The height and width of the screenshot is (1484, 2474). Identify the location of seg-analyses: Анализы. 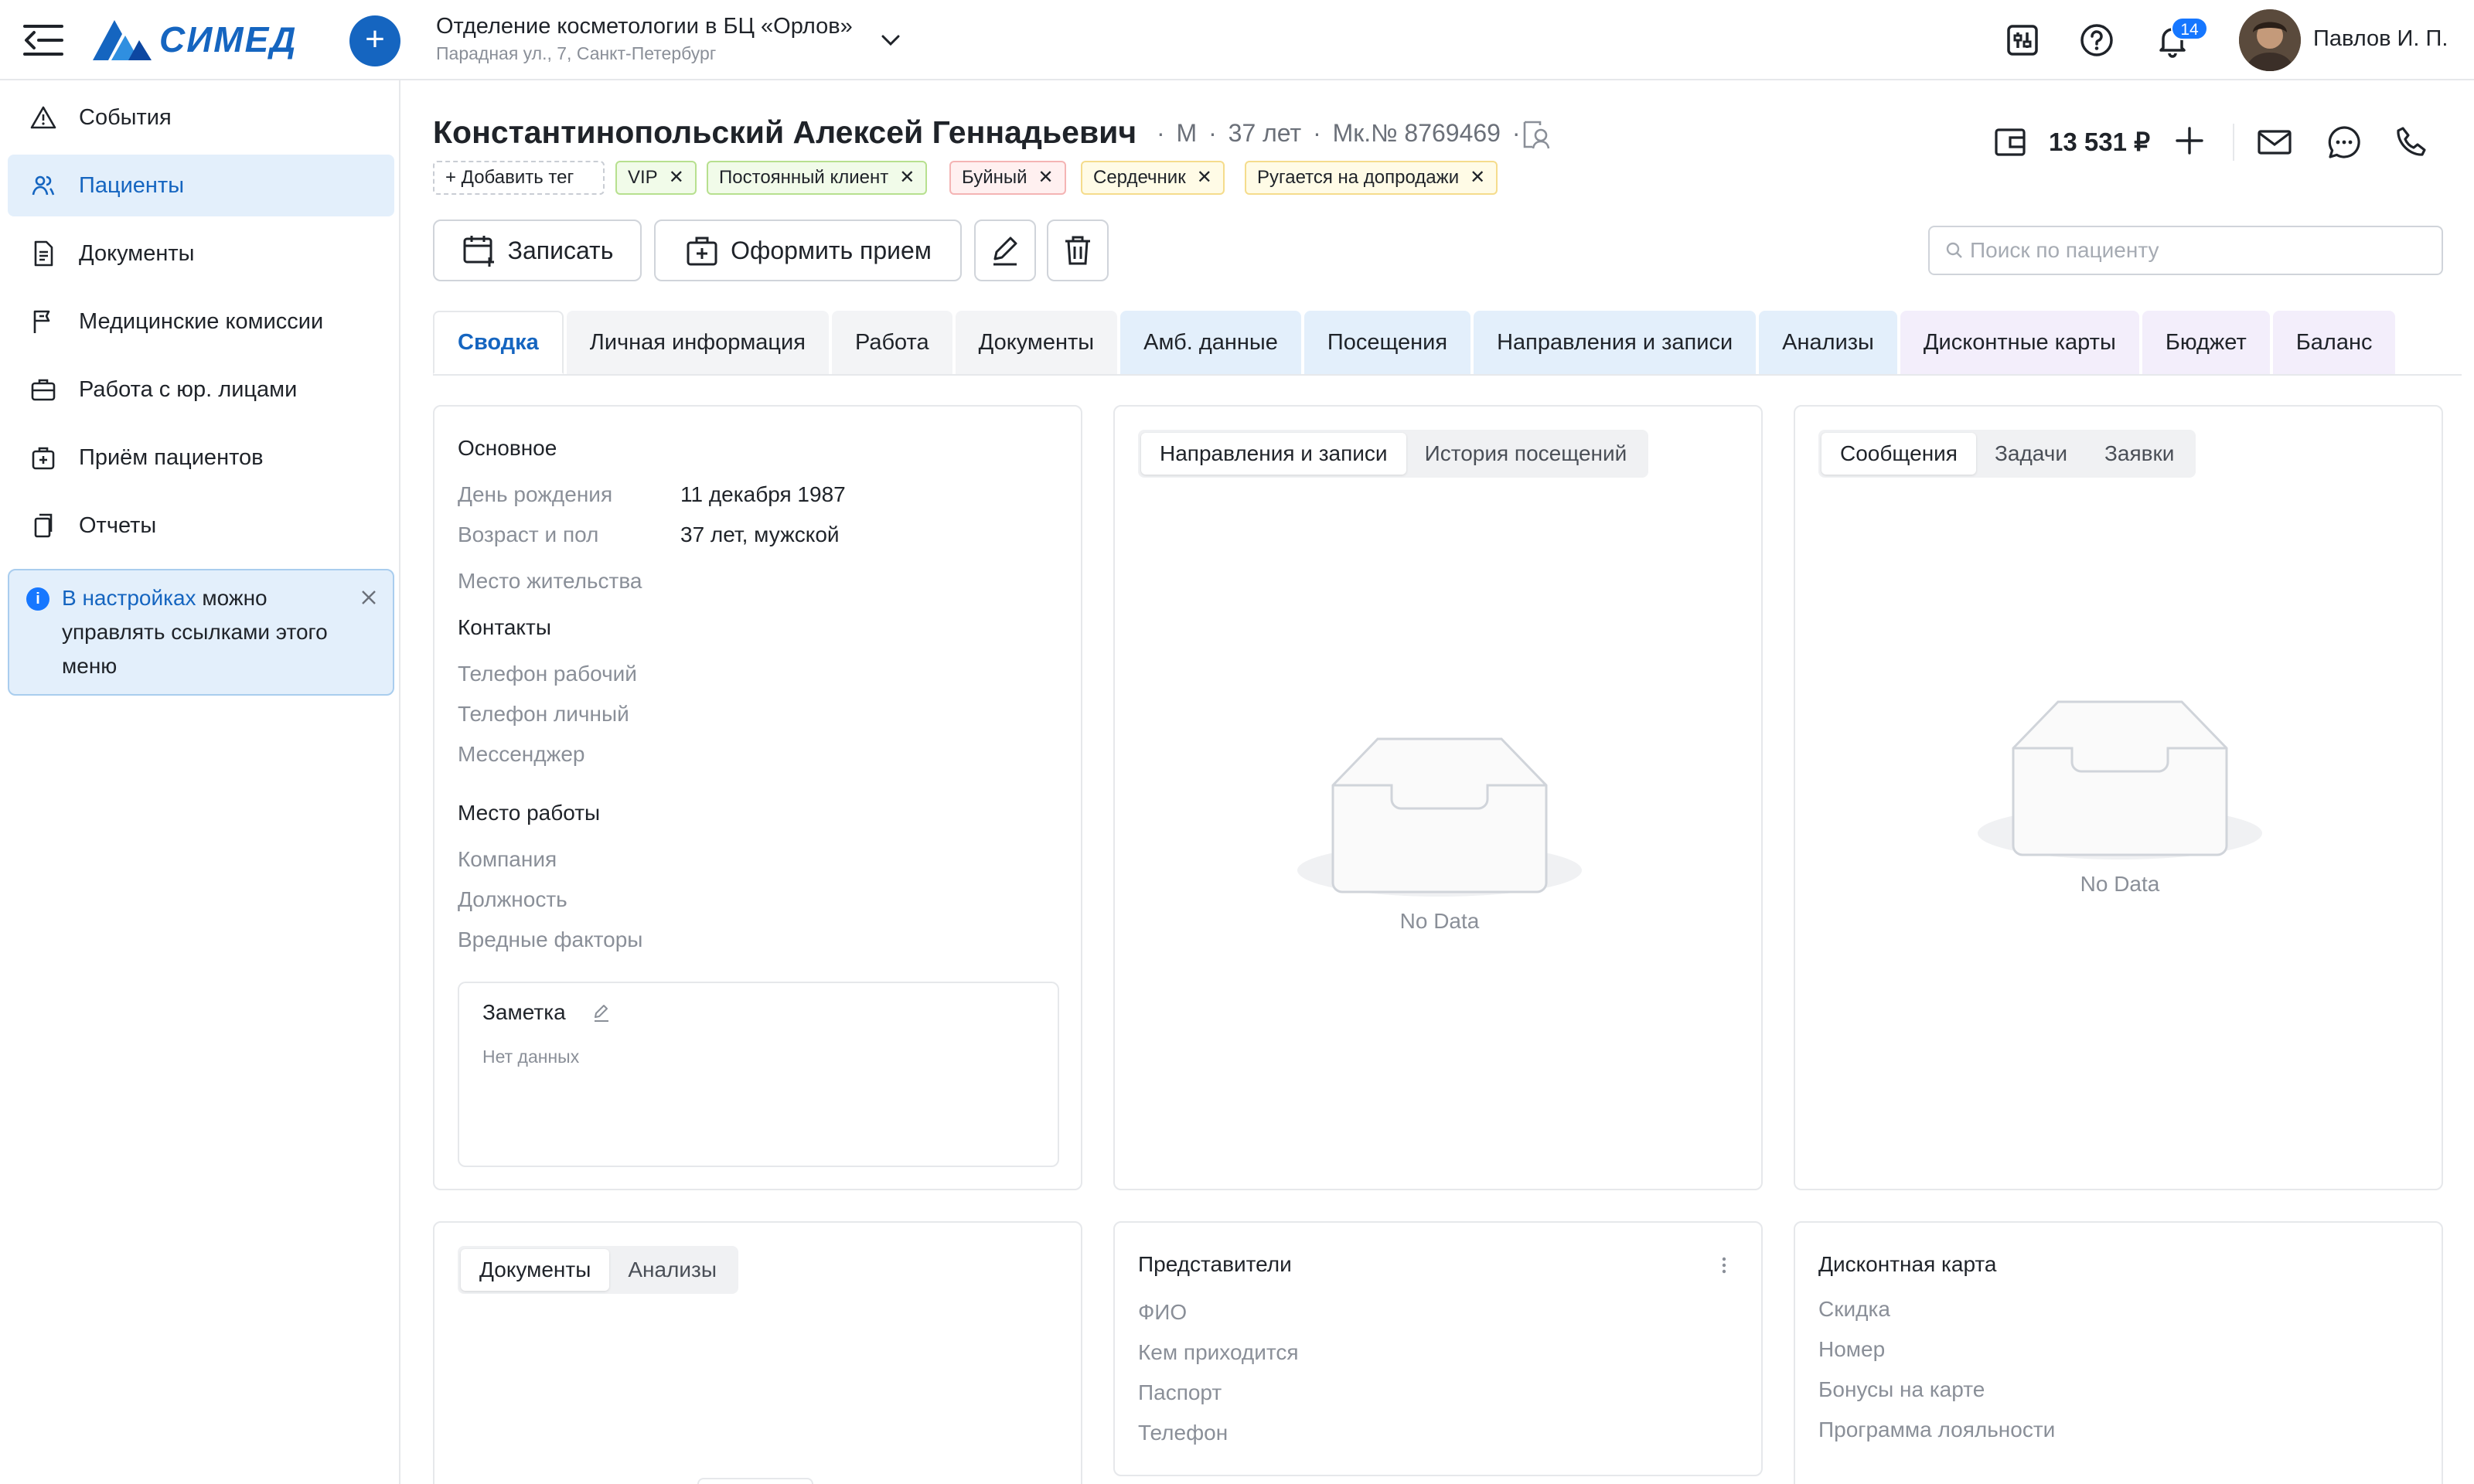
(672, 1270).